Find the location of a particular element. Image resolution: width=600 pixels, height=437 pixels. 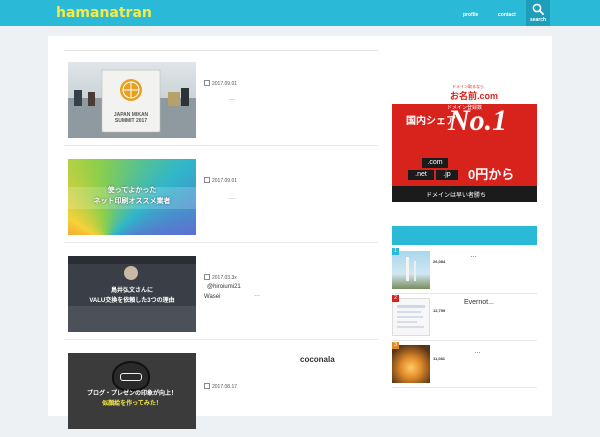

rank-badge: 1 is located at coordinates (395, 251).